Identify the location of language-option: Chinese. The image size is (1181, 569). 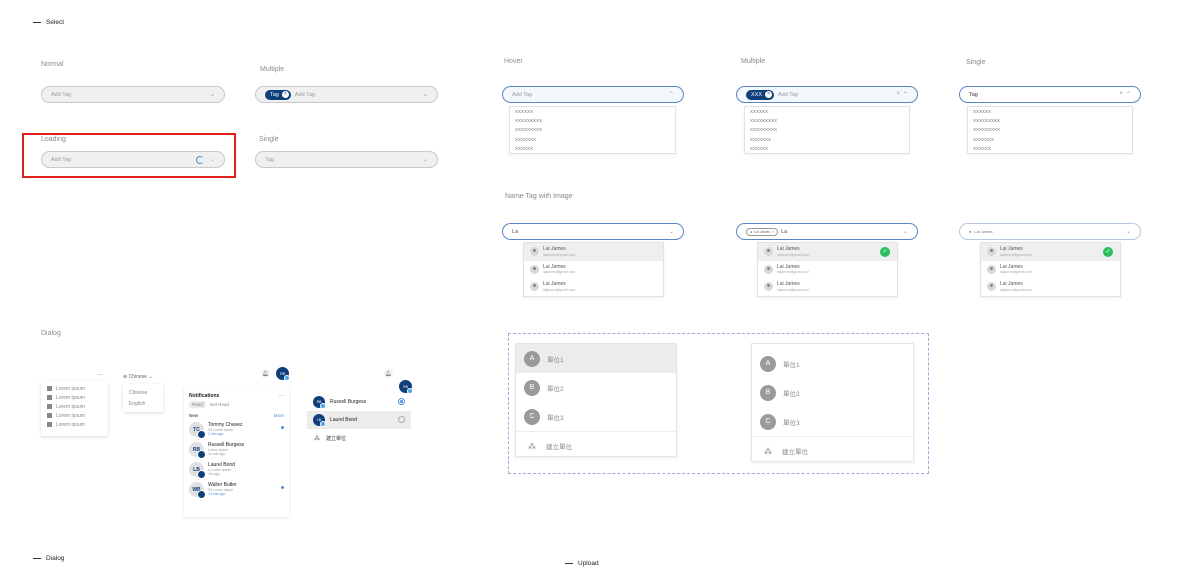
(143, 393).